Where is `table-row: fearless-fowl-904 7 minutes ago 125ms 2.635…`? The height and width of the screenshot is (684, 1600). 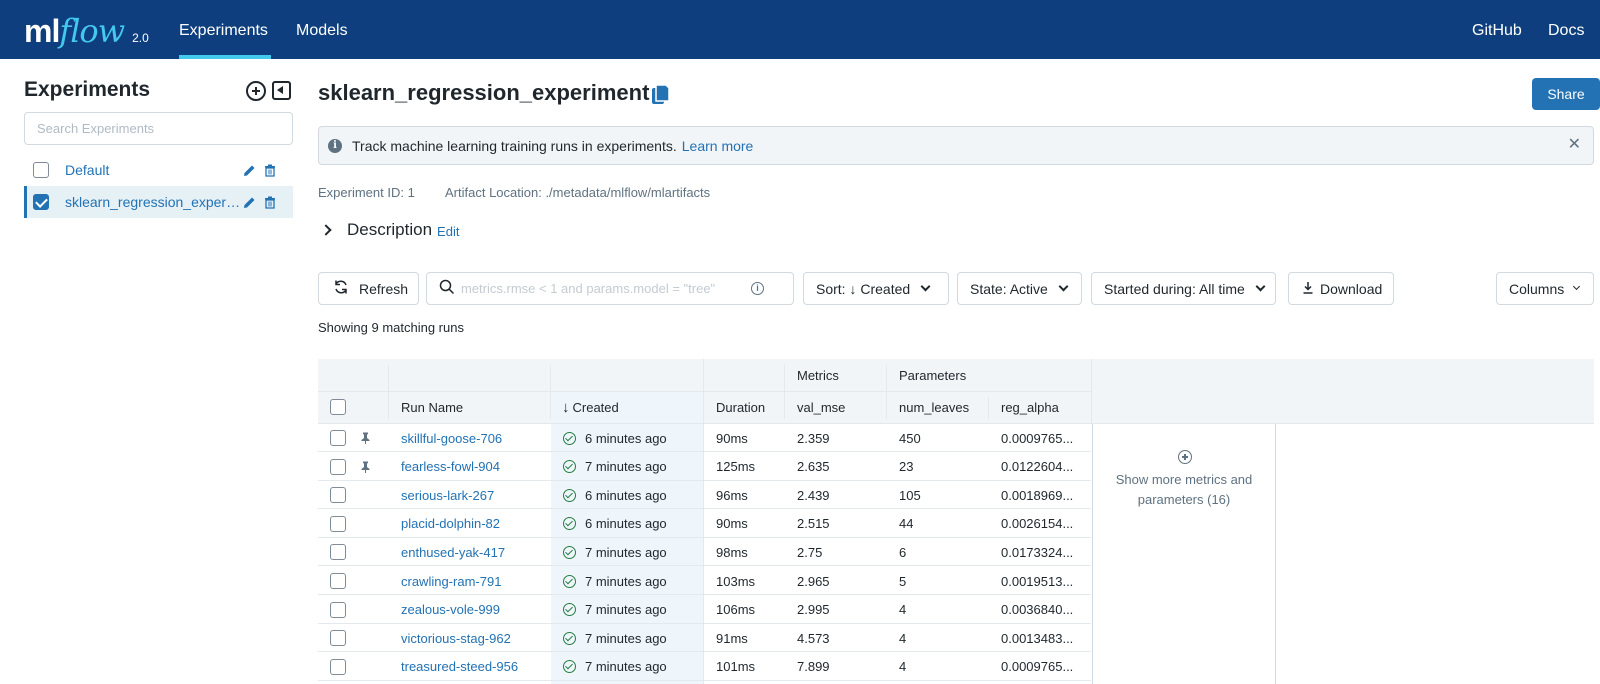
table-row: fearless-fowl-904 7 minutes ago 125ms 2.635… is located at coordinates (704, 467).